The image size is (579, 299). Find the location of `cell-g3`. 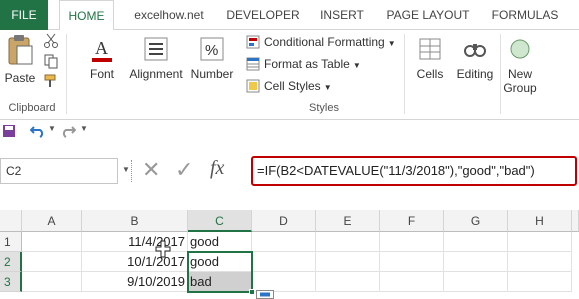

cell-g3 is located at coordinates (476, 282).